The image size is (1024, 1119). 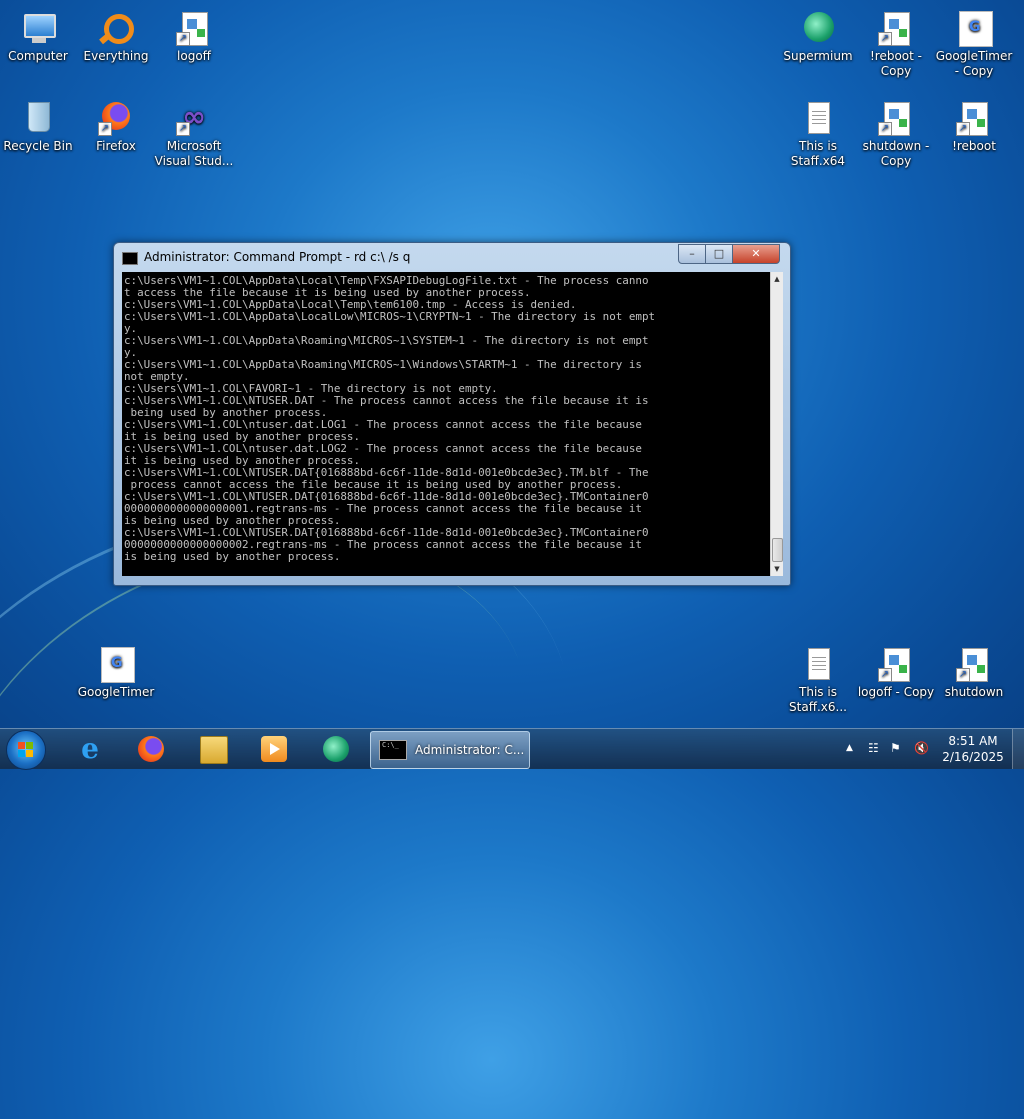 What do you see at coordinates (116, 692) in the screenshot?
I see `desktop-icon-label: GoogleTimer` at bounding box center [116, 692].